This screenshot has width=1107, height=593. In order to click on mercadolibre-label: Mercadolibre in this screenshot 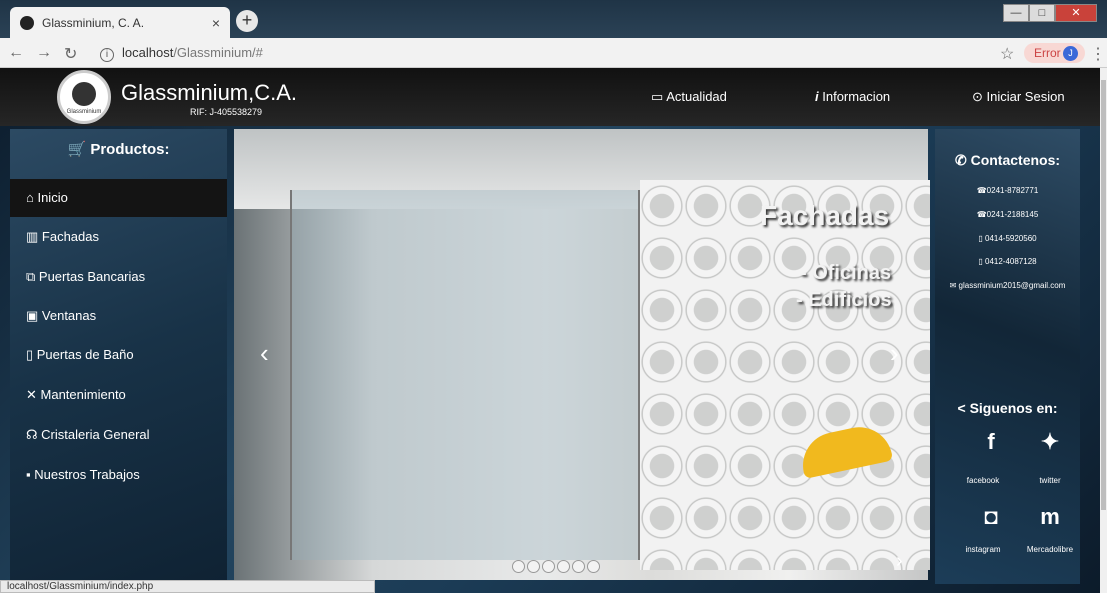, I will do `click(1050, 549)`.